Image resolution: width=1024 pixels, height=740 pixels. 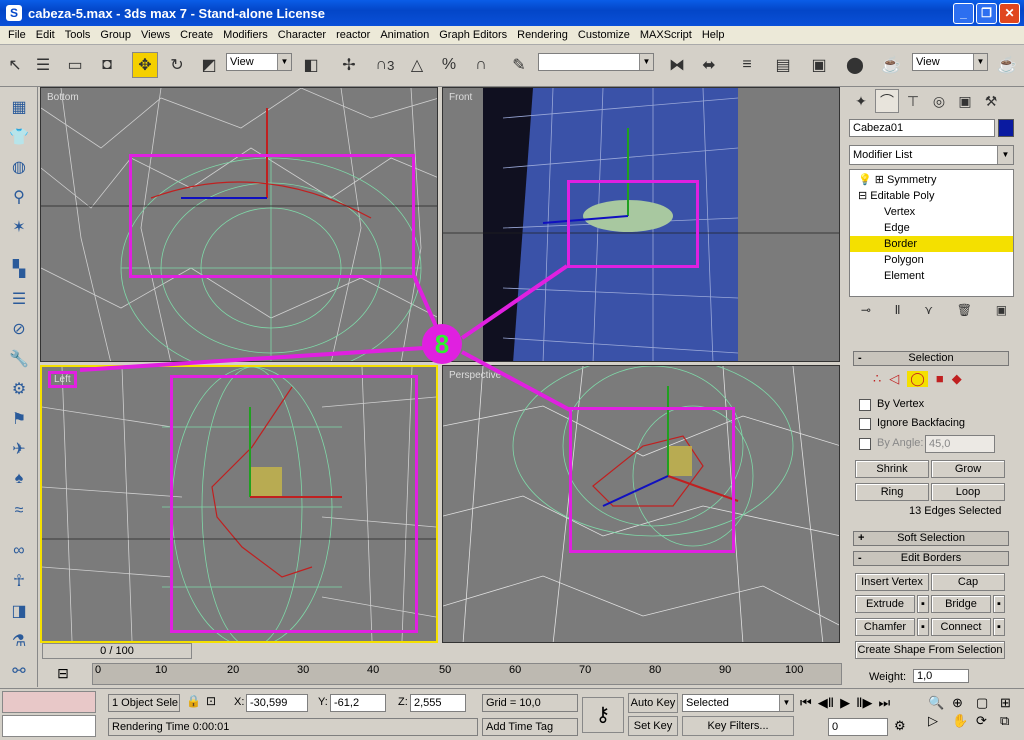 I want to click on z-coordinate-field: 2,555, so click(x=438, y=703).